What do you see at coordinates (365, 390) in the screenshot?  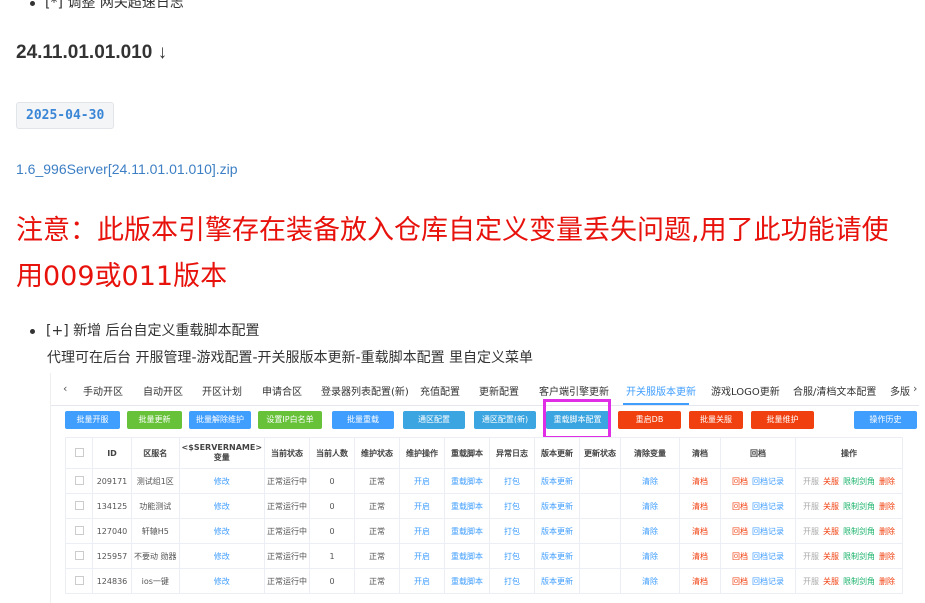 I see `tab-item: 登录器列表配置(新)` at bounding box center [365, 390].